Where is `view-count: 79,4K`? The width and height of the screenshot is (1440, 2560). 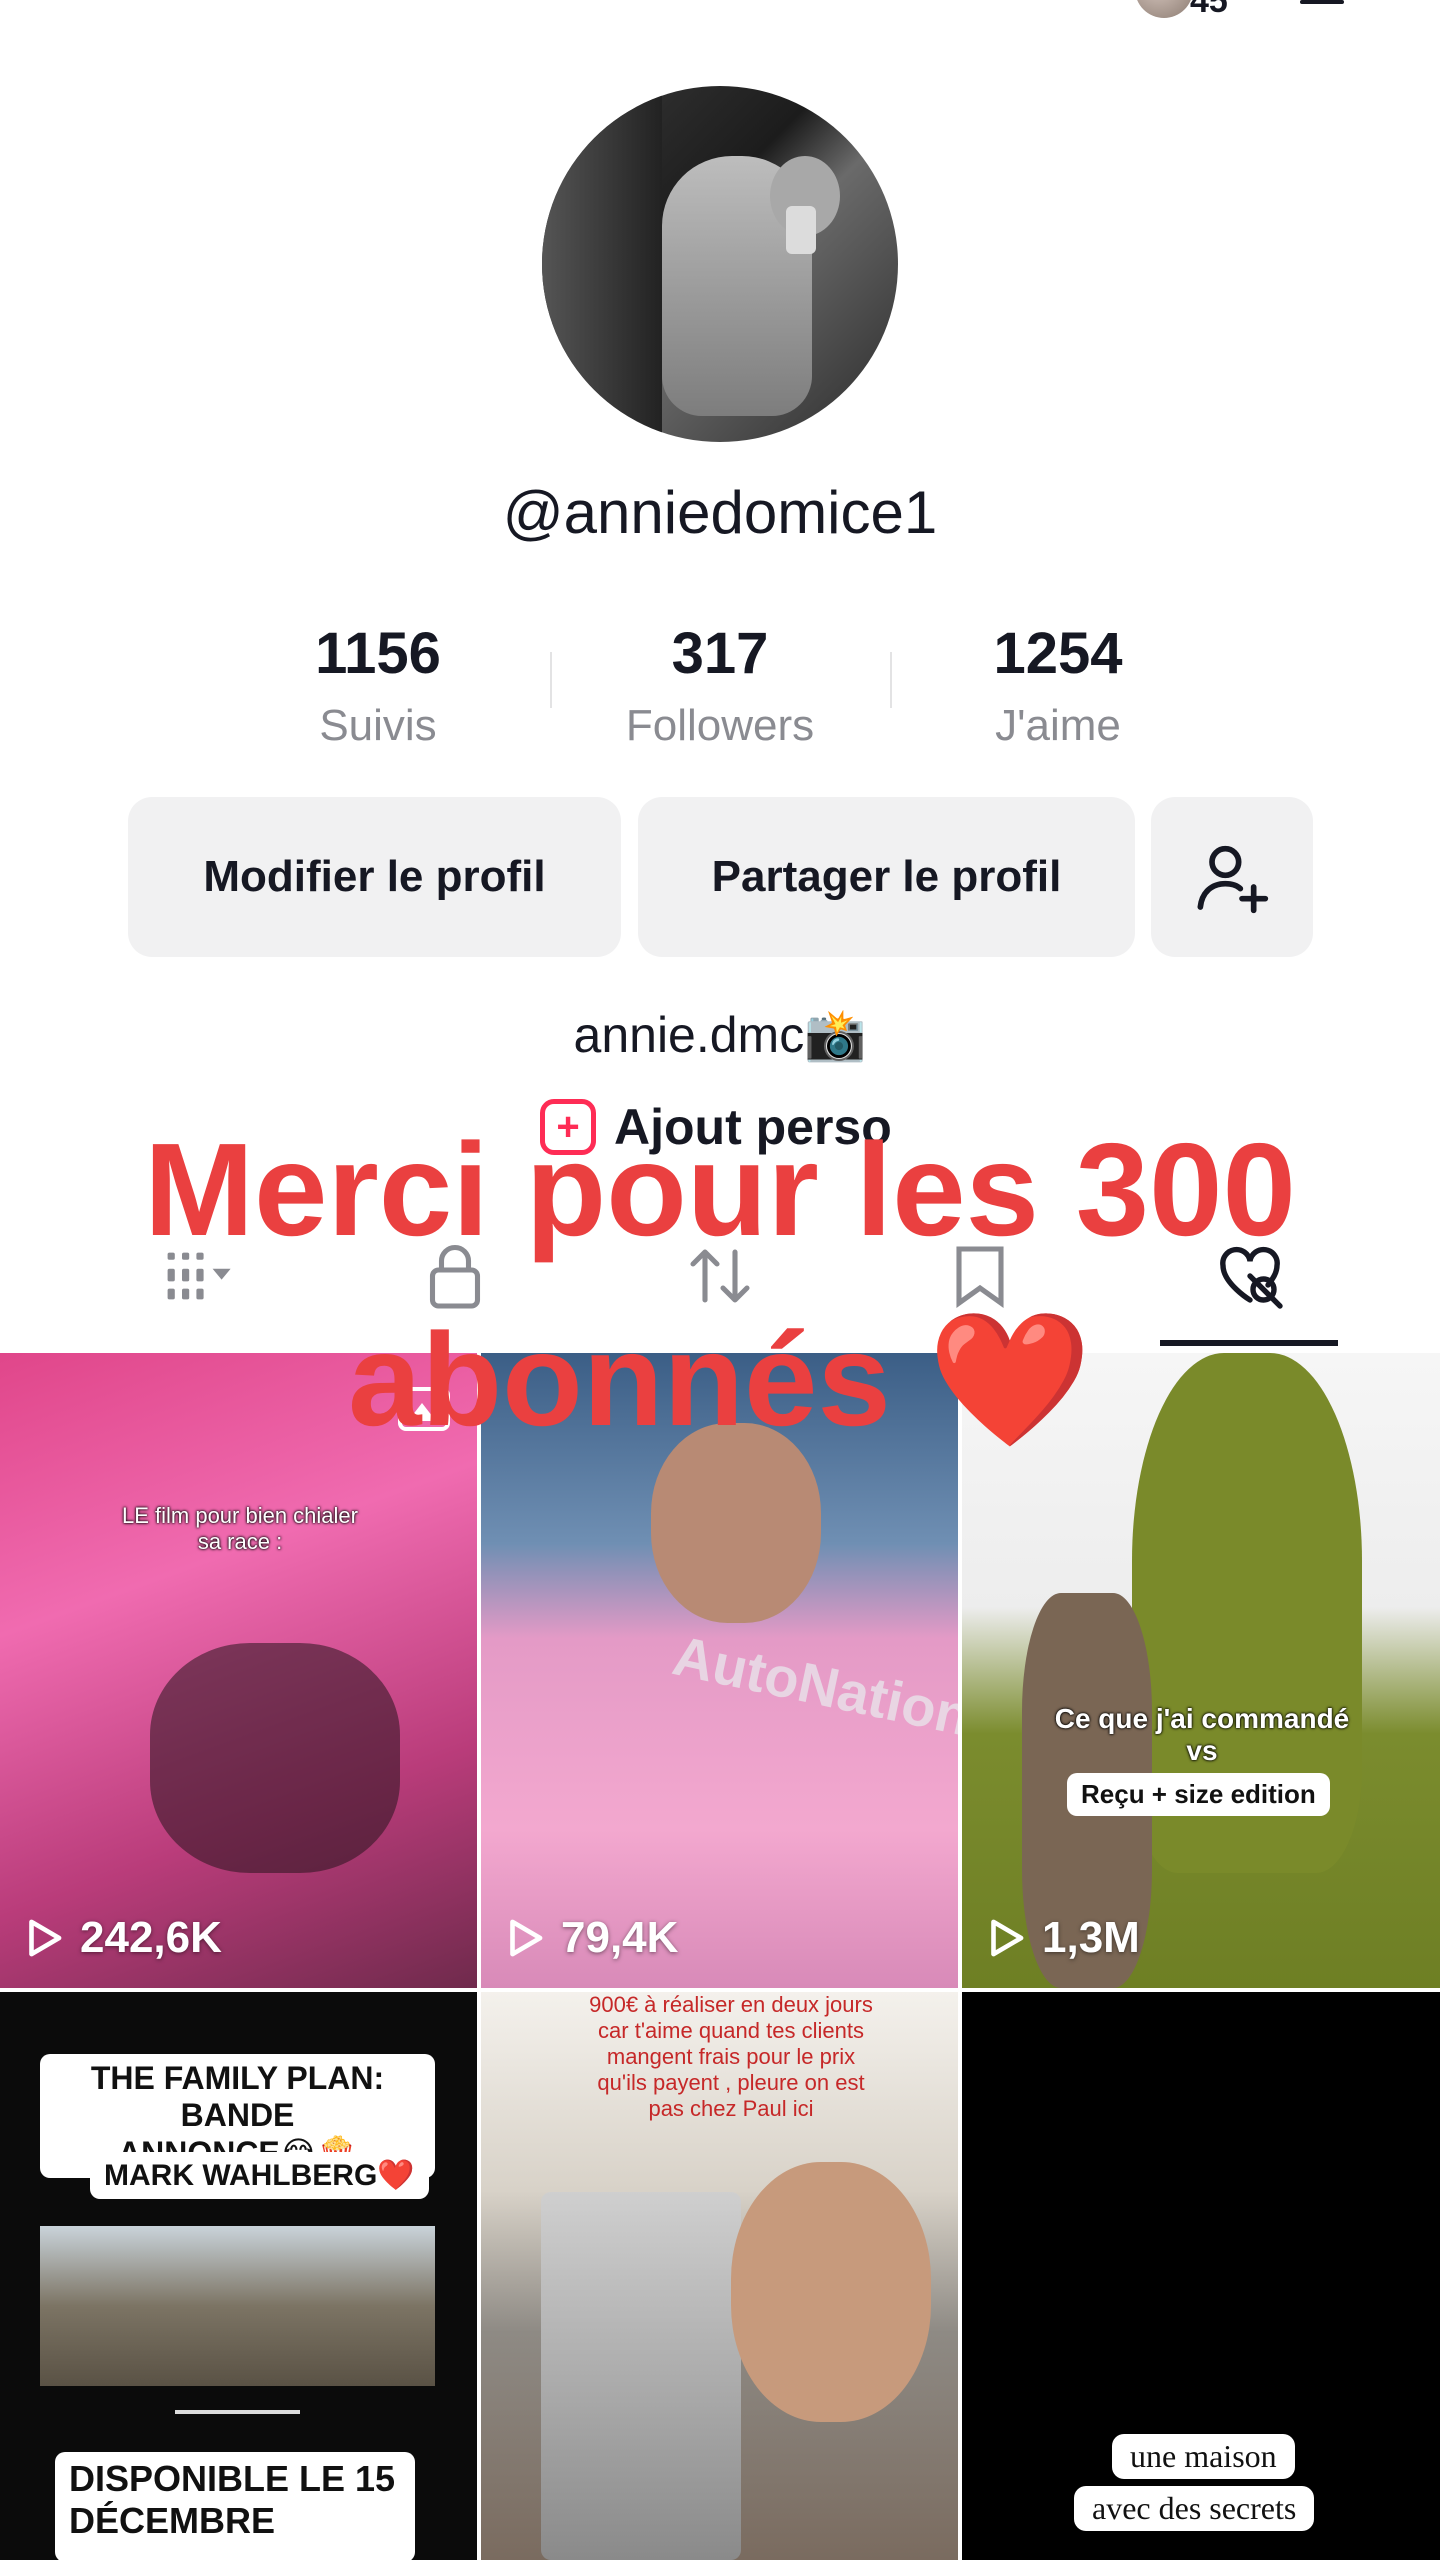
view-count: 79,4K is located at coordinates (589, 1938).